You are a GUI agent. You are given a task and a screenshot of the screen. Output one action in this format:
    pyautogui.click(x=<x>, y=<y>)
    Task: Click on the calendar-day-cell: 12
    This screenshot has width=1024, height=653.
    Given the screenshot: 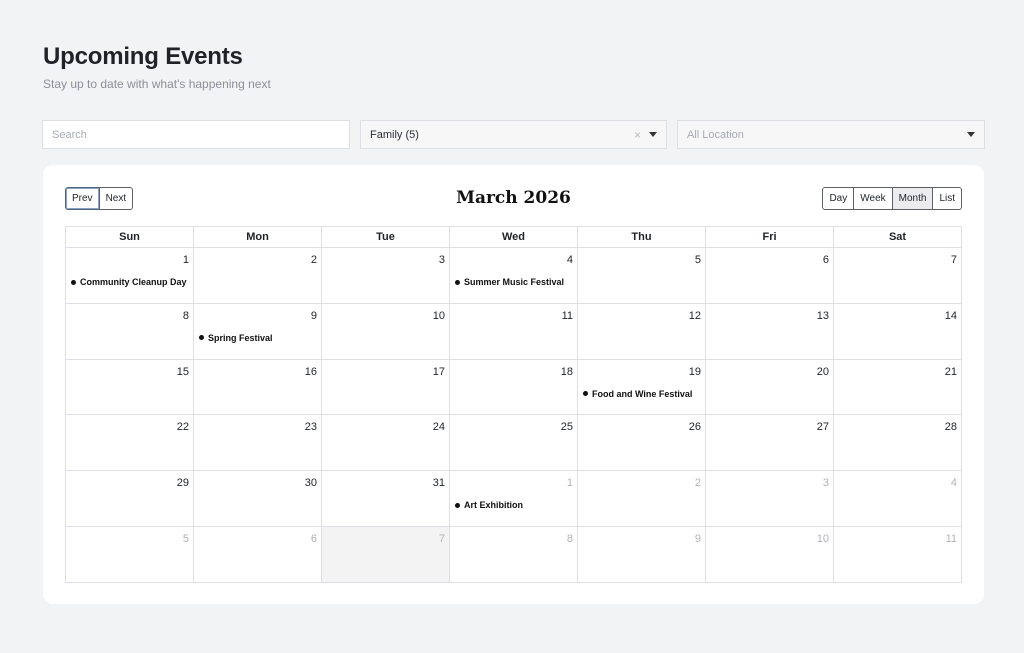 What is the action you would take?
    pyautogui.click(x=641, y=331)
    